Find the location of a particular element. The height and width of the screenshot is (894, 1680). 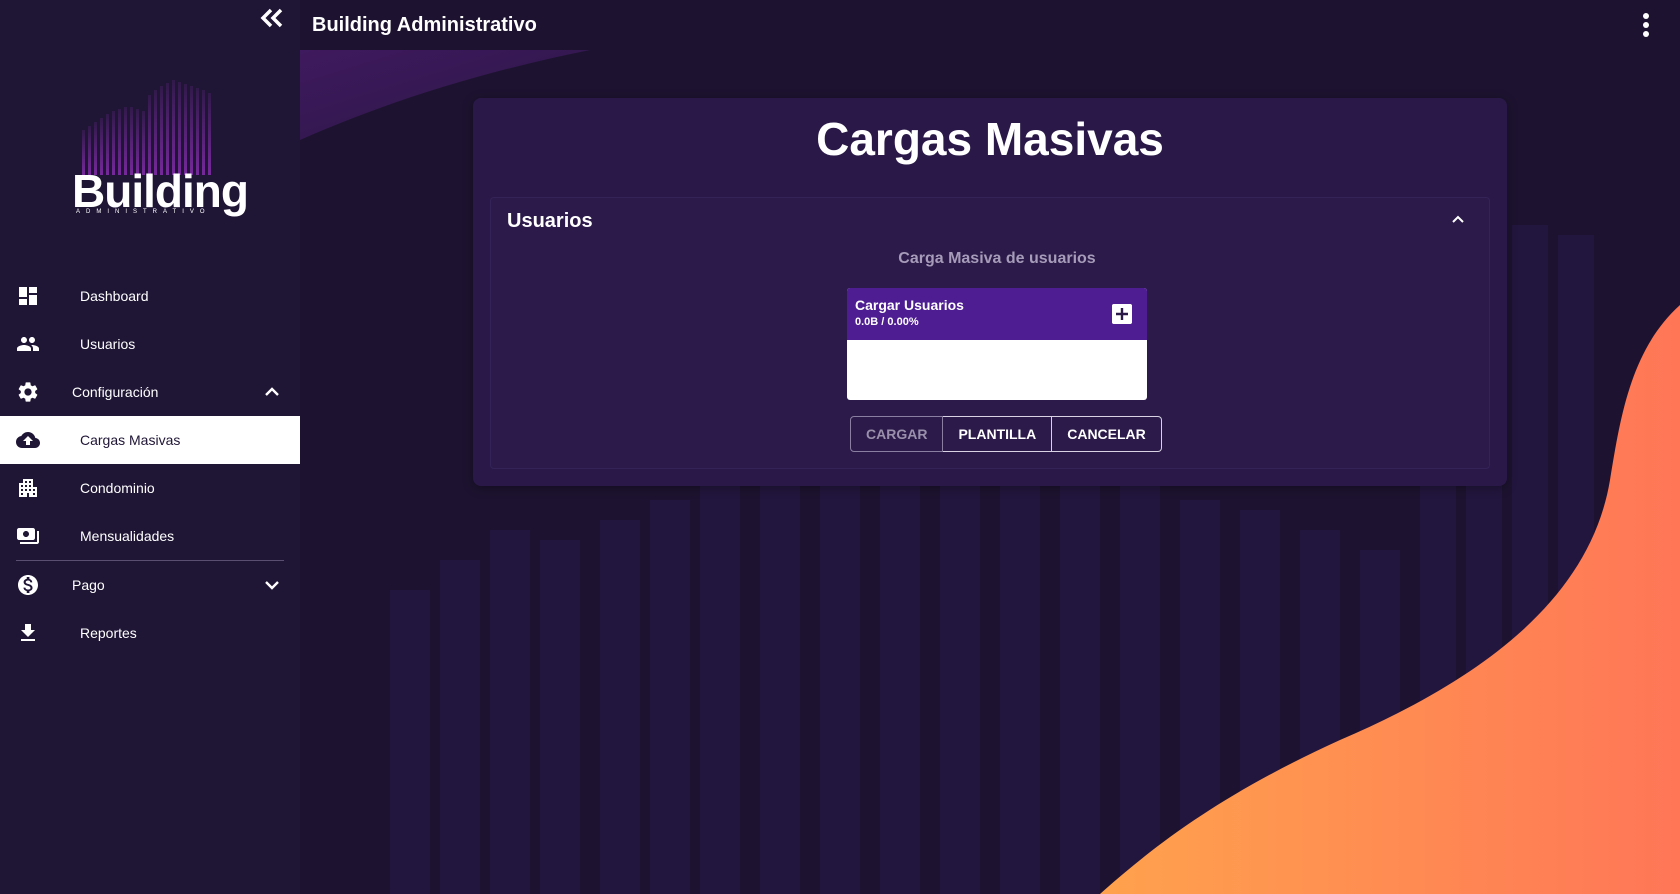

file-uploader: Cargar Usuarios 0.0B / 0.00% is located at coordinates (997, 344).